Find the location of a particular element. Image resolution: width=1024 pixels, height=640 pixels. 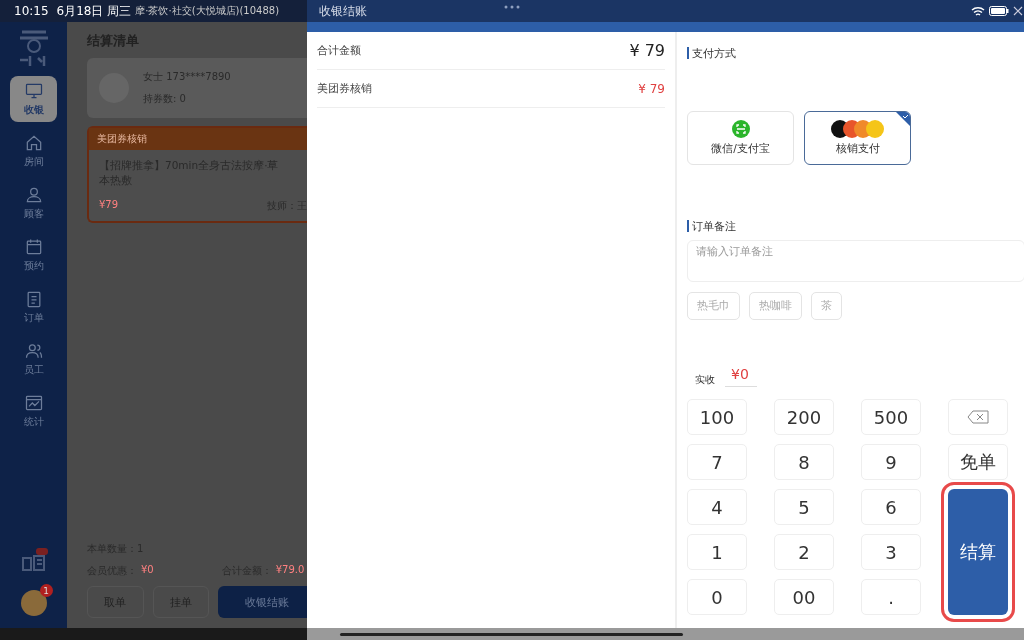

note-input-field: 请输入订单备注 is located at coordinates (855, 261).